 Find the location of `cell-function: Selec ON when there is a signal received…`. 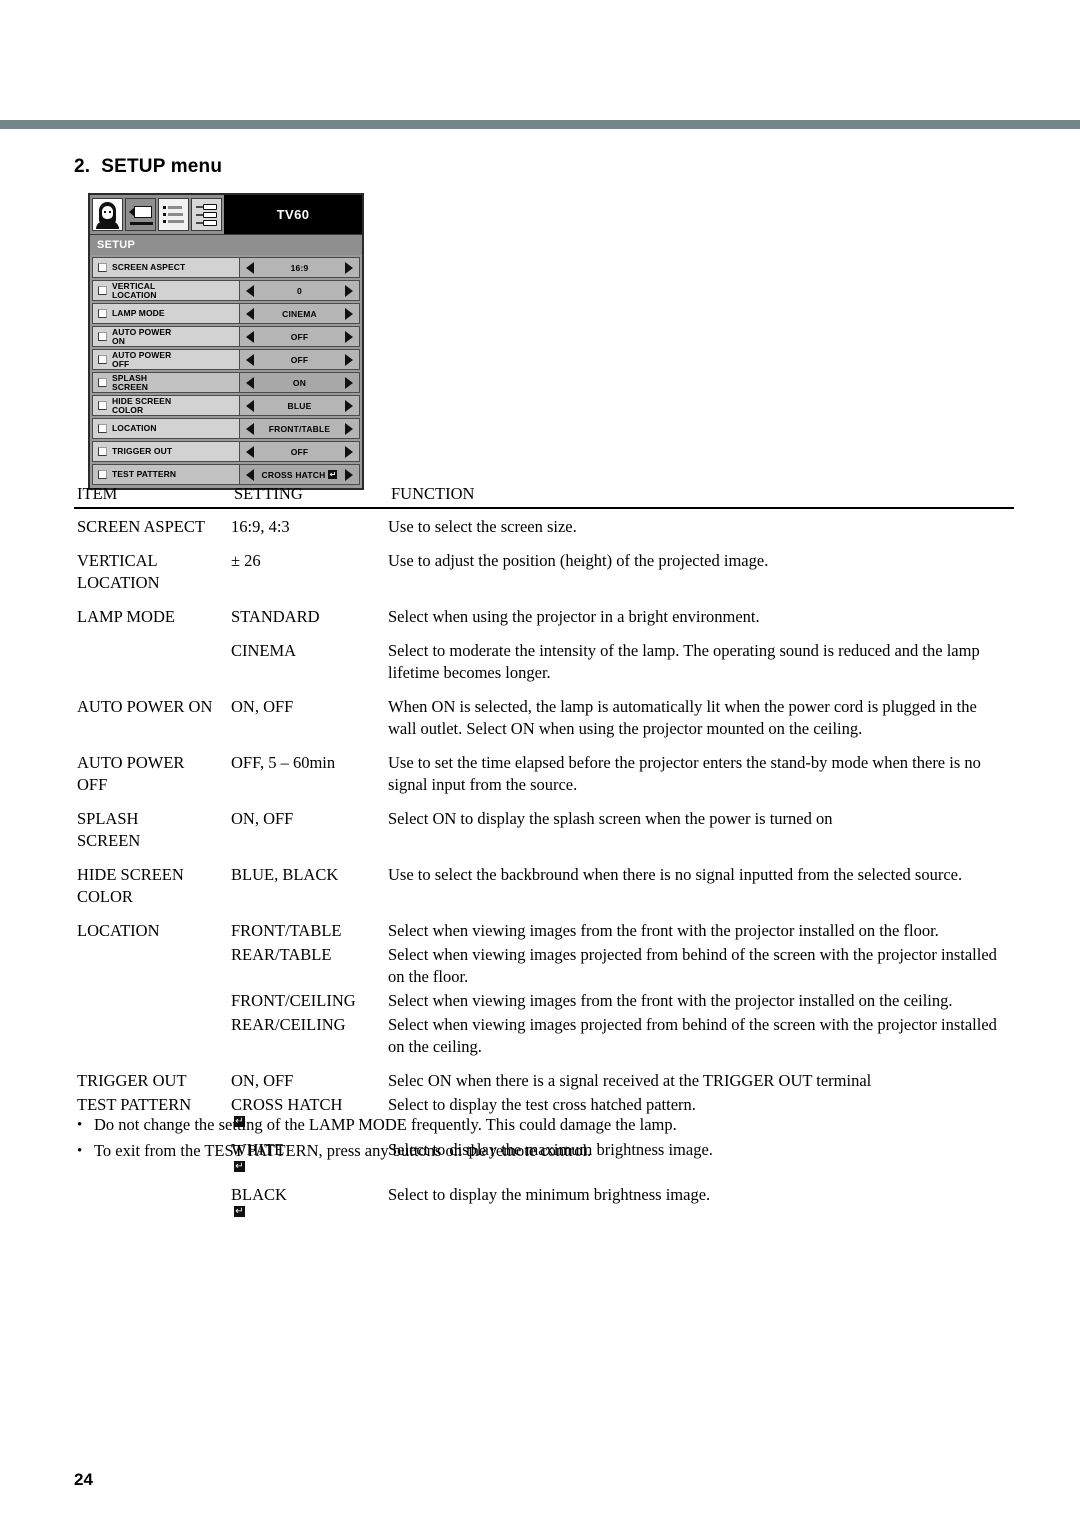

cell-function: Selec ON when there is a signal received… is located at coordinates (630, 1080).